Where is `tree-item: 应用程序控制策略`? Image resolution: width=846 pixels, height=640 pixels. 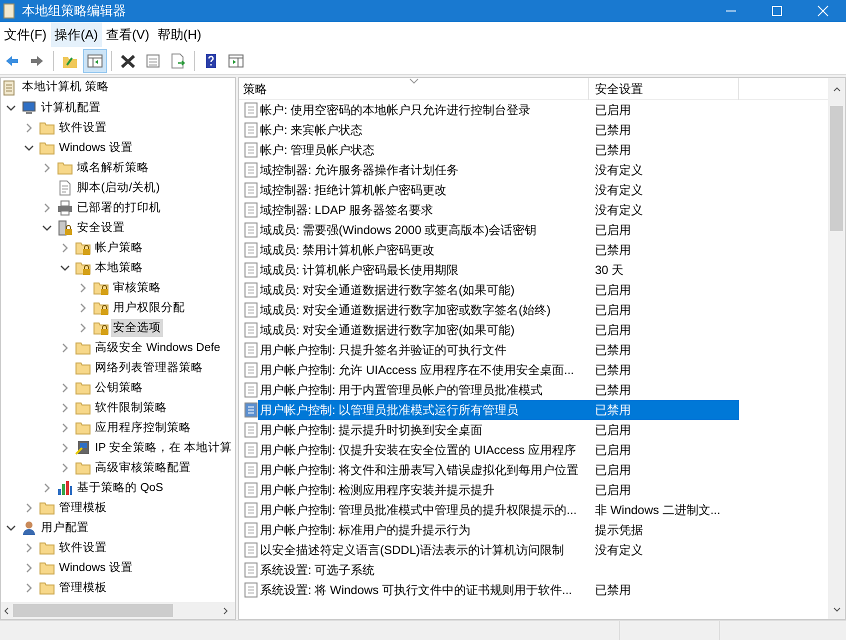
tree-item: 应用程序控制策略 is located at coordinates (143, 428).